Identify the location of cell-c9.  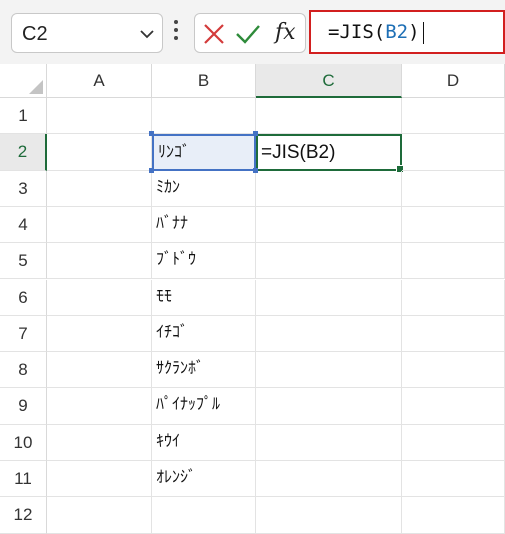
(329, 406).